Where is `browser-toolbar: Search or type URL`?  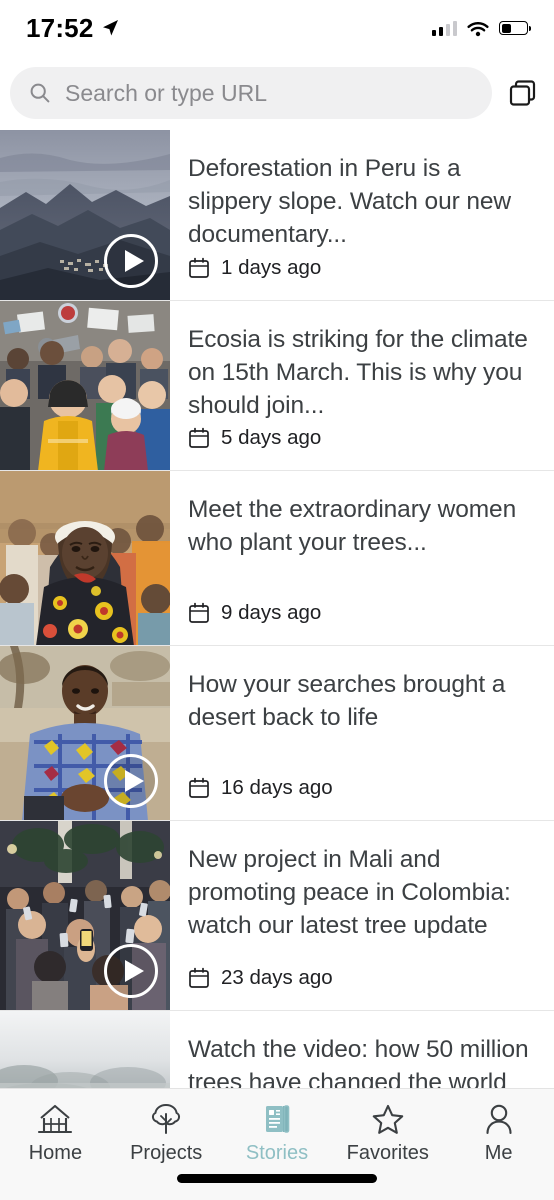 browser-toolbar: Search or type URL is located at coordinates (277, 93).